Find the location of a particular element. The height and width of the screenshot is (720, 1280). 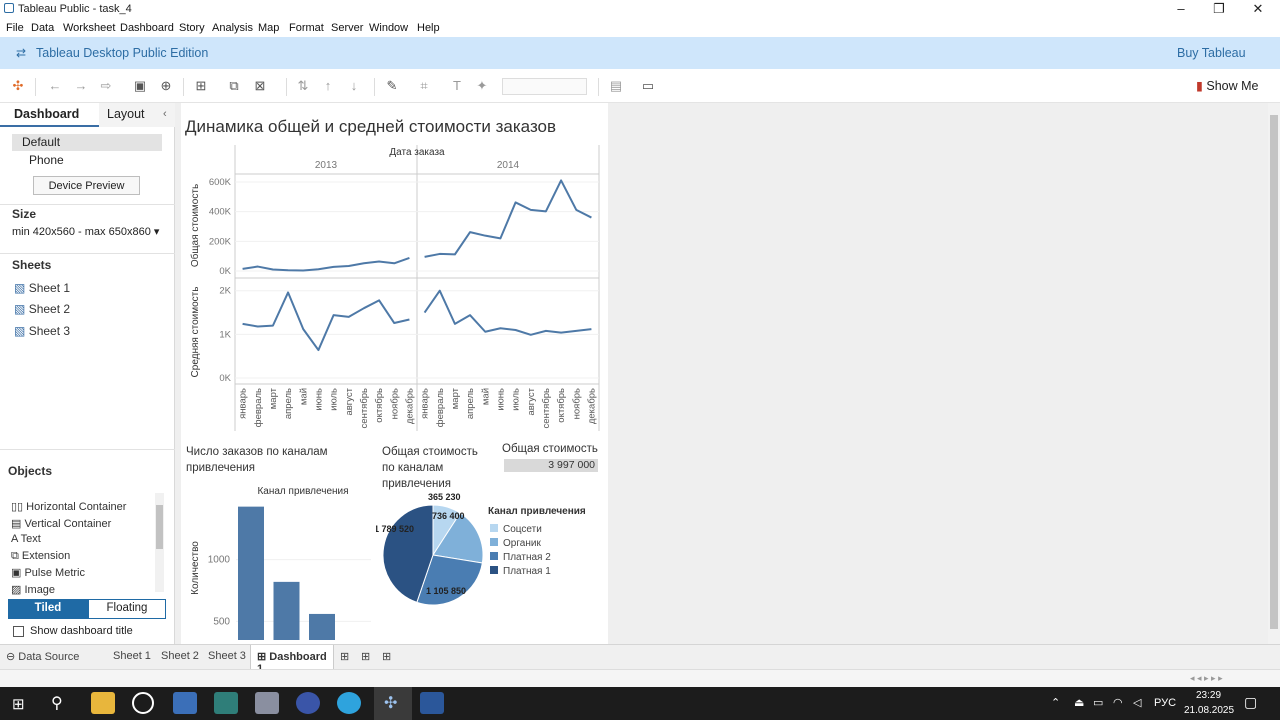

volume-icon: ◁ is located at coordinates (1137, 702).